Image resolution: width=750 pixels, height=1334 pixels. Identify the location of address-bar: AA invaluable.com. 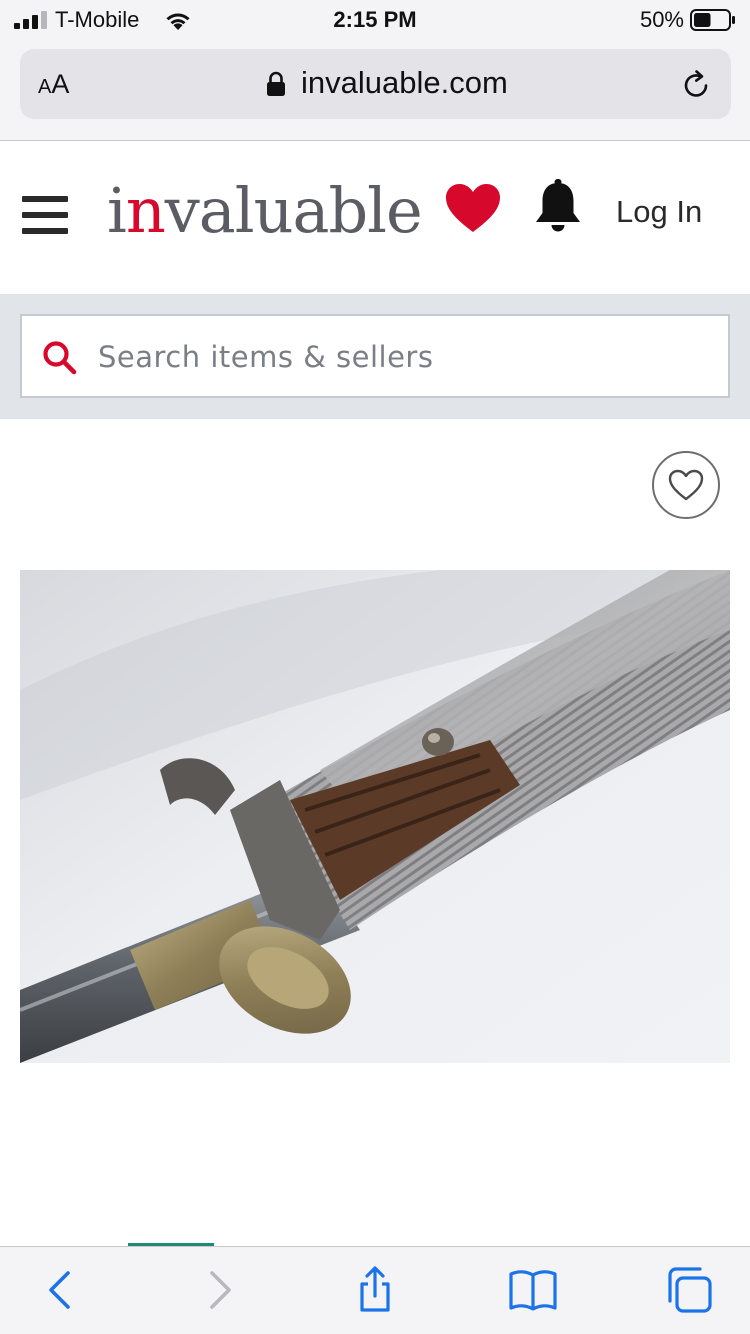
(375, 84).